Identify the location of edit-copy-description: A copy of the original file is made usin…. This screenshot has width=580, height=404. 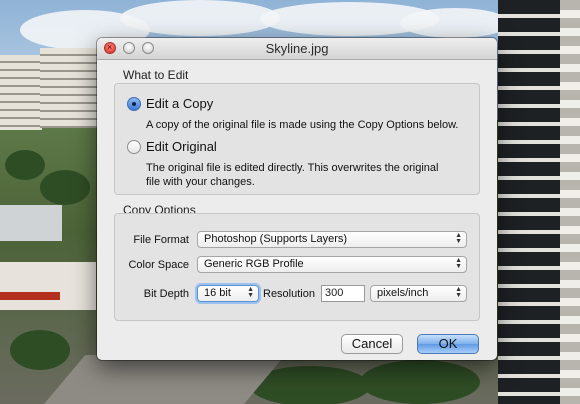
(302, 125).